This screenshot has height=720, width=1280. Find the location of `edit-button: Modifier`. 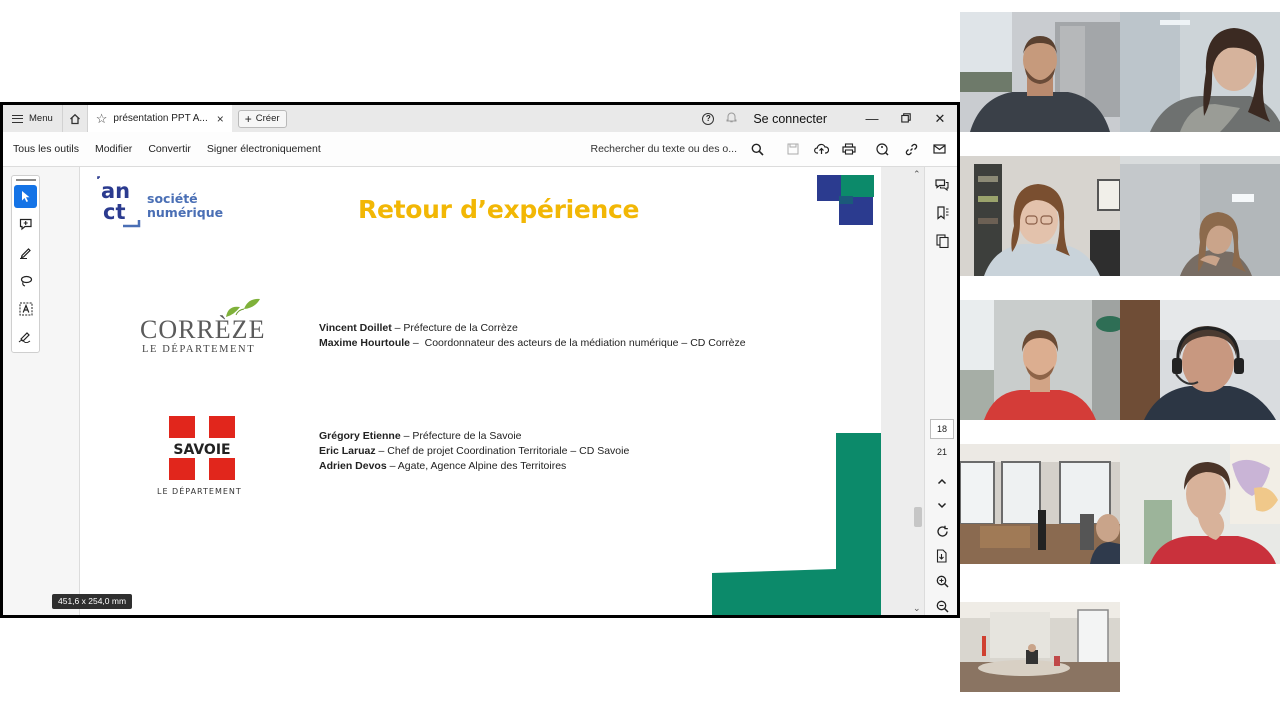

edit-button: Modifier is located at coordinates (113, 149).